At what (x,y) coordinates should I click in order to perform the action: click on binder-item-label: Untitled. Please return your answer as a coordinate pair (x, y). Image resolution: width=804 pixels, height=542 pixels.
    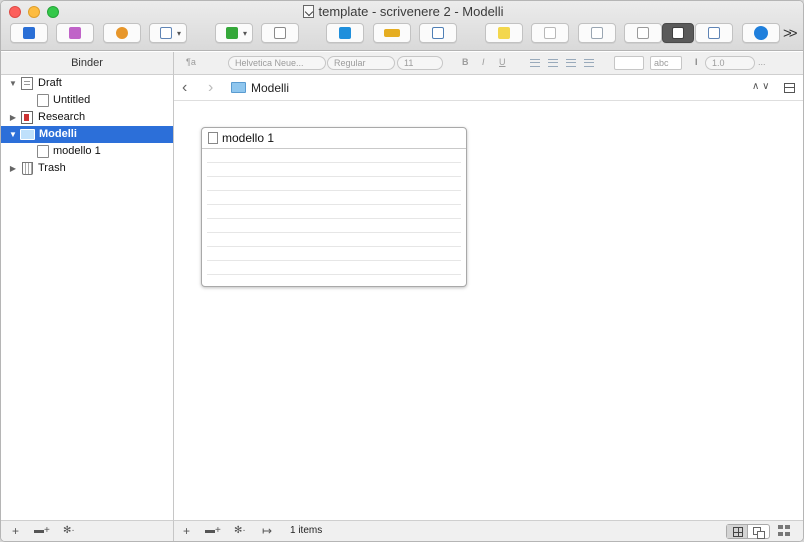
    Looking at the image, I should click on (72, 100).